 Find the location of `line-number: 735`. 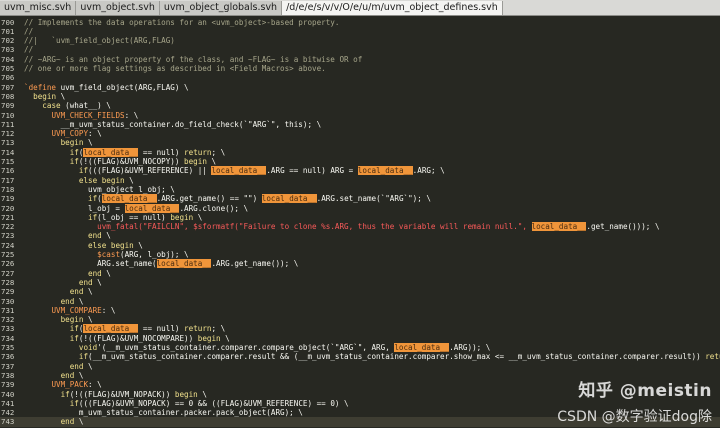

line-number: 735 is located at coordinates (8, 347).